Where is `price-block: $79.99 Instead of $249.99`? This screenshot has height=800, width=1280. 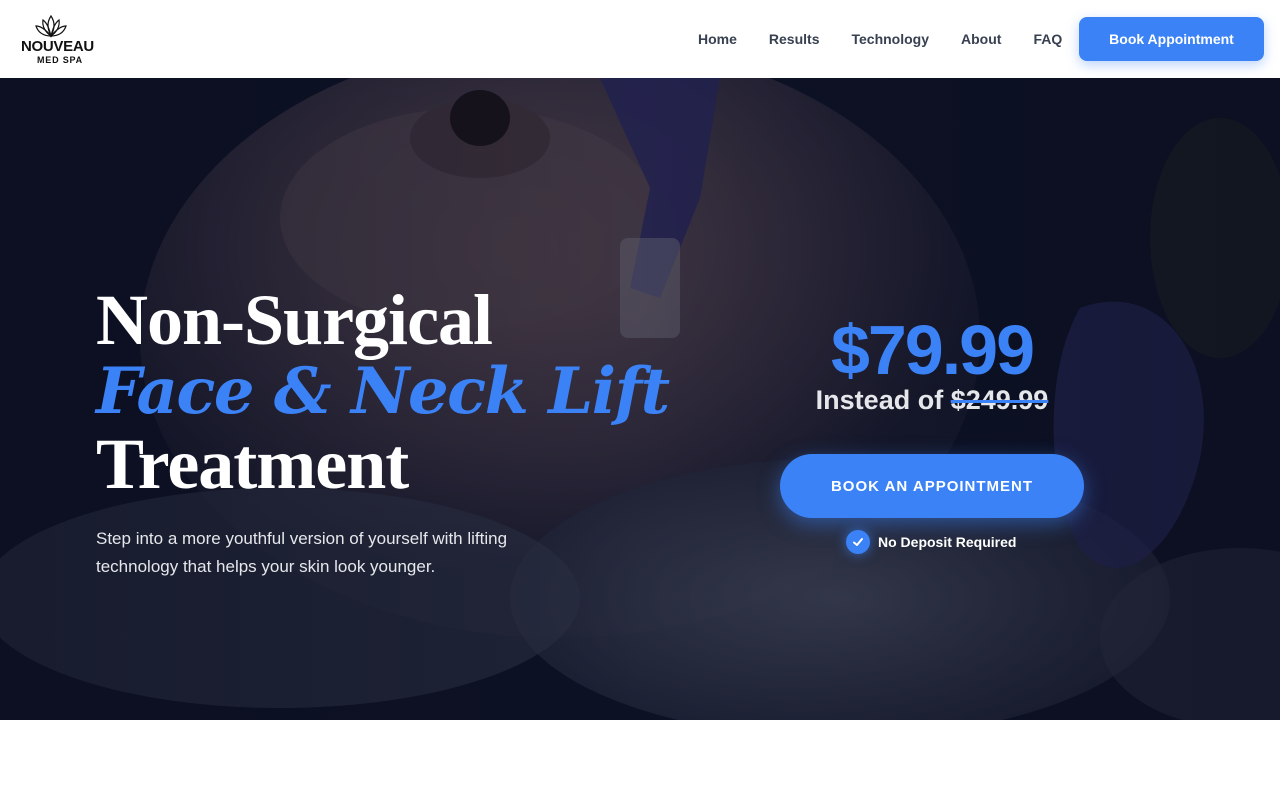 price-block: $79.99 Instead of $249.99 is located at coordinates (932, 364).